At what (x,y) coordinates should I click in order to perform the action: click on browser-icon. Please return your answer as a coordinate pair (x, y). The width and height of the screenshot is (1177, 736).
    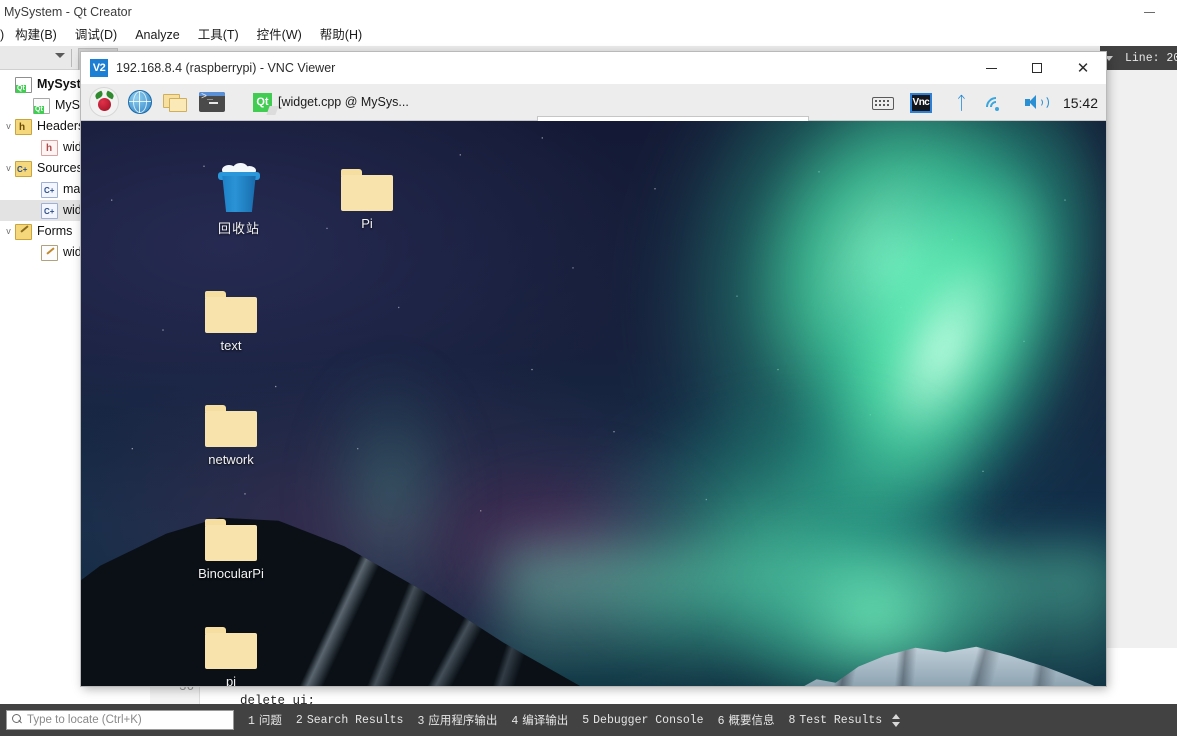
    Looking at the image, I should click on (140, 102).